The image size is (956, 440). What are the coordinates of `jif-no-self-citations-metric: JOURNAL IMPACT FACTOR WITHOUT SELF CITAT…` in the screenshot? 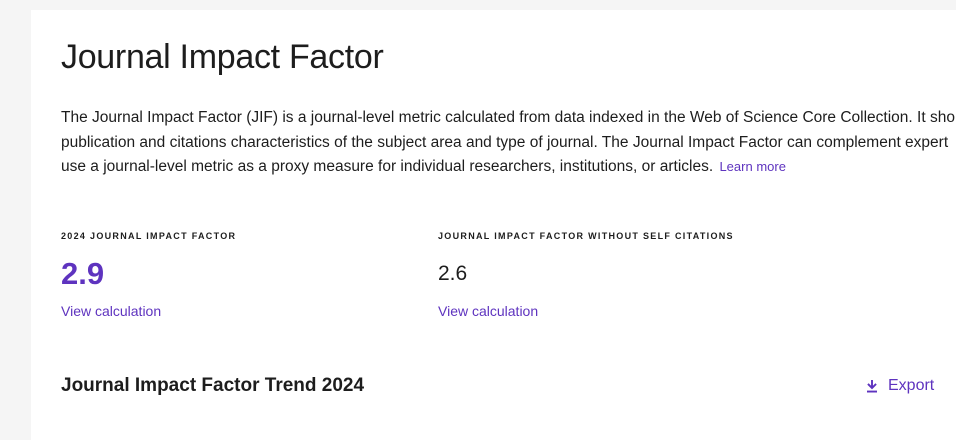 It's located at (586, 276).